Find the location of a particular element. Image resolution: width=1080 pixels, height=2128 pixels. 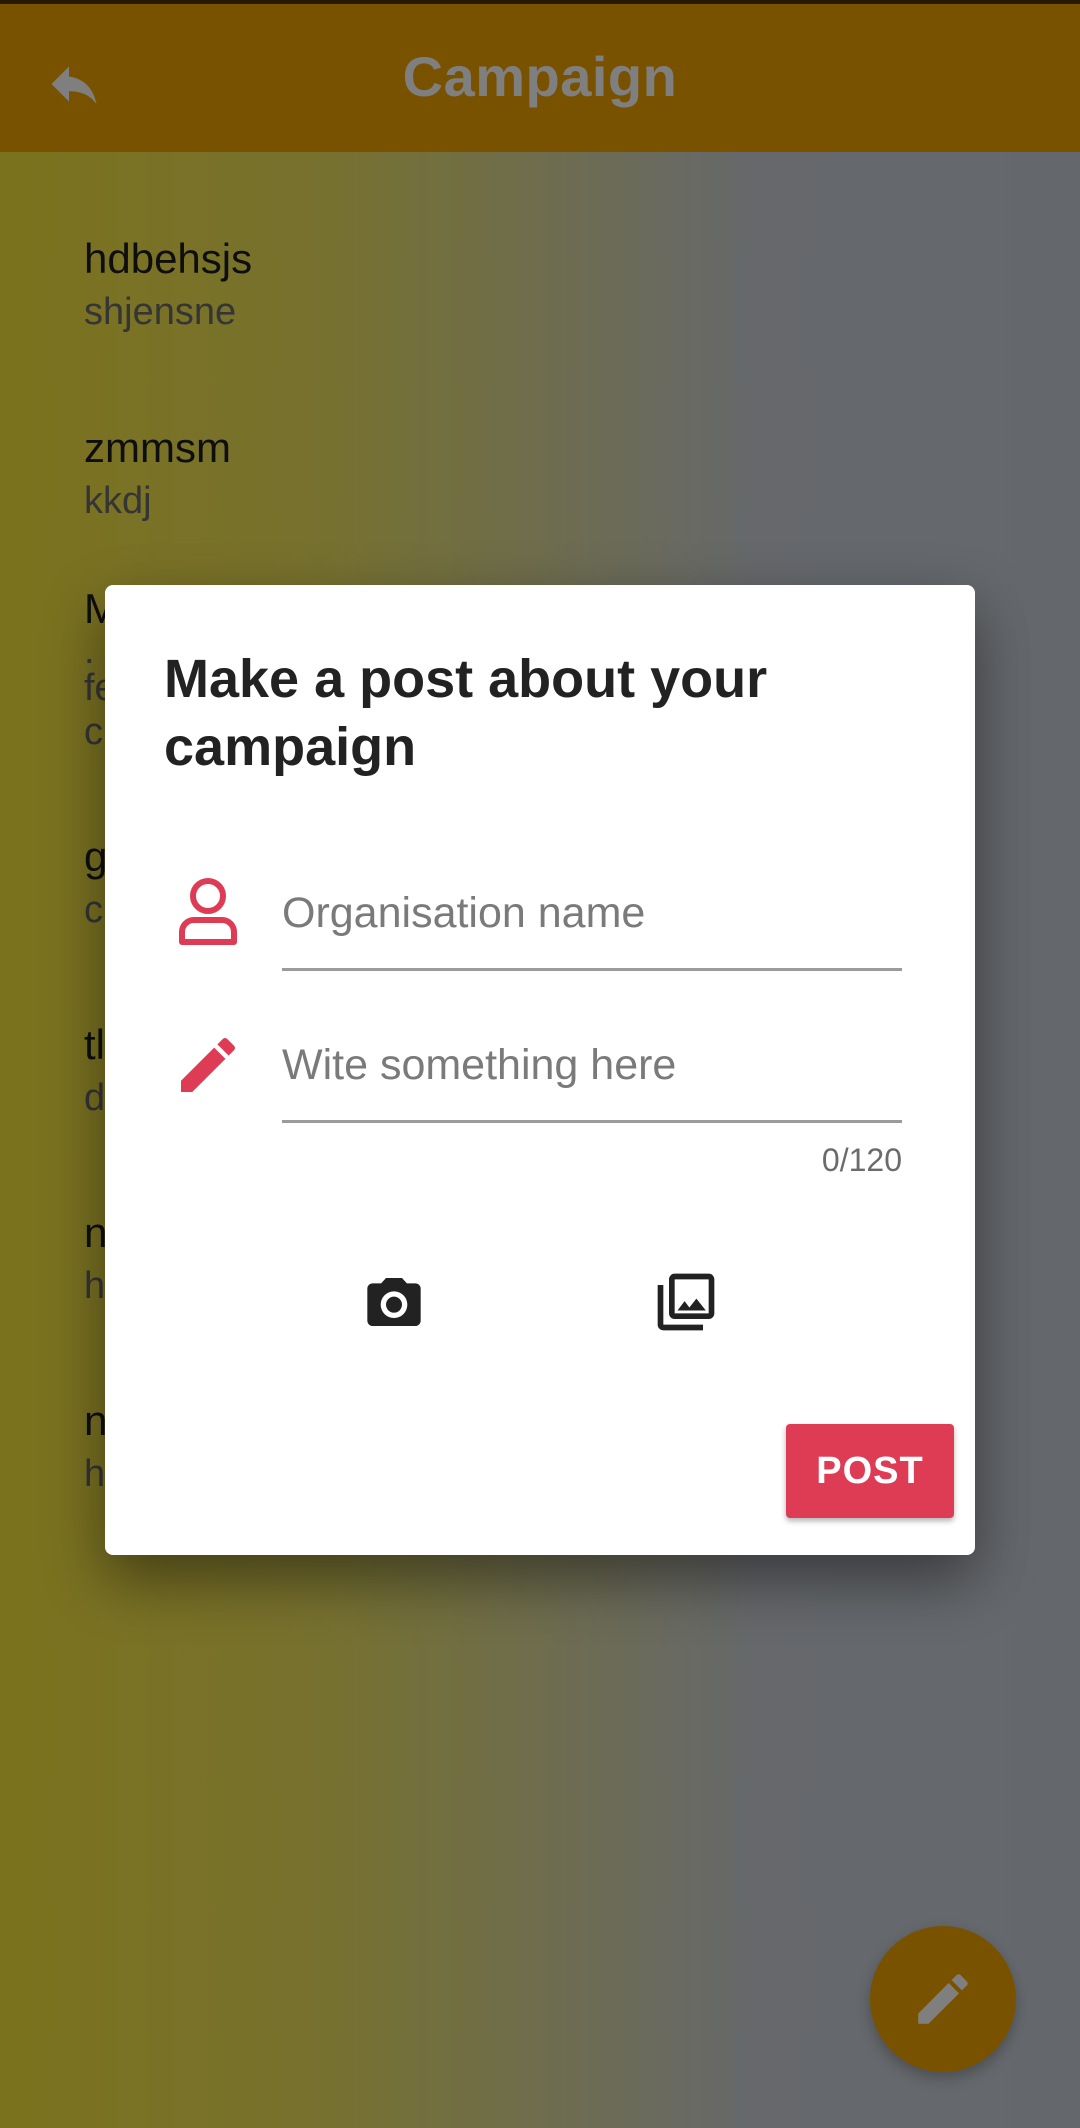

message-field is located at coordinates (592, 1075).